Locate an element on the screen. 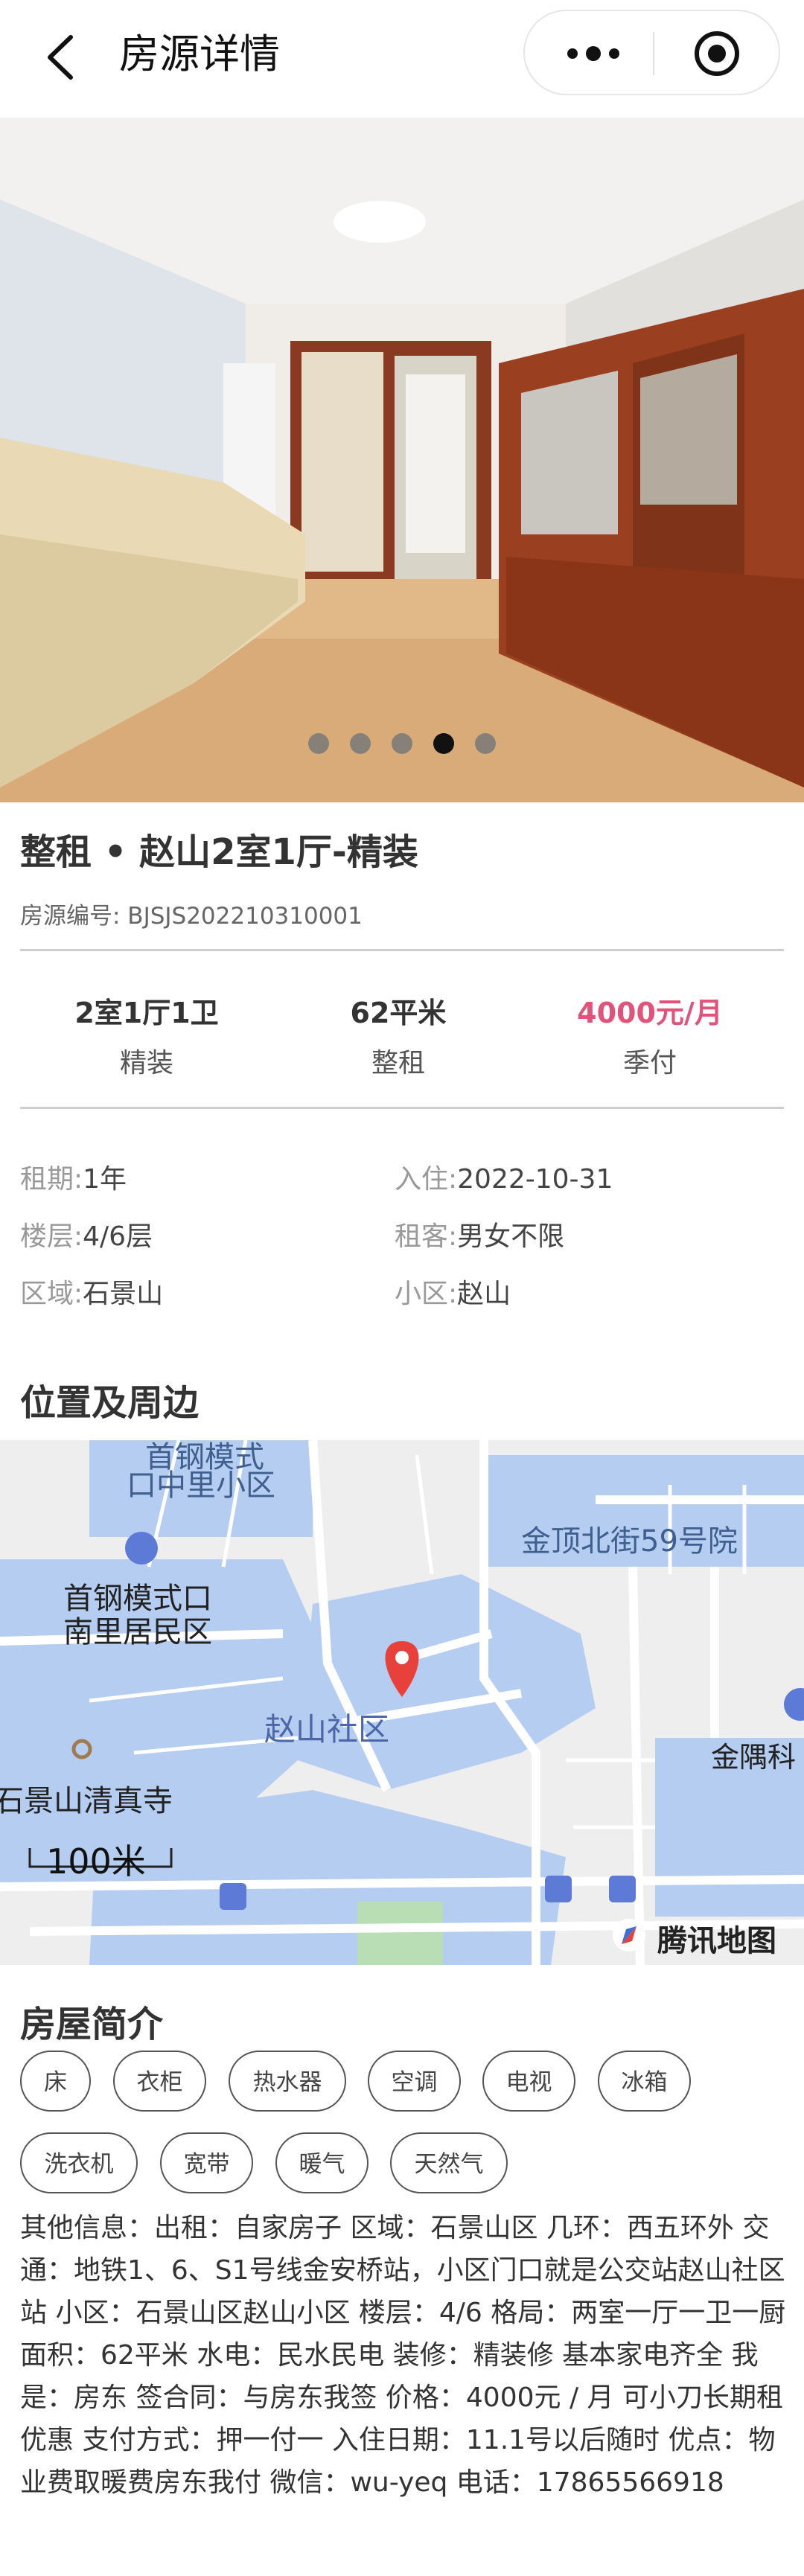  detail-value: 1年 is located at coordinates (105, 1180).